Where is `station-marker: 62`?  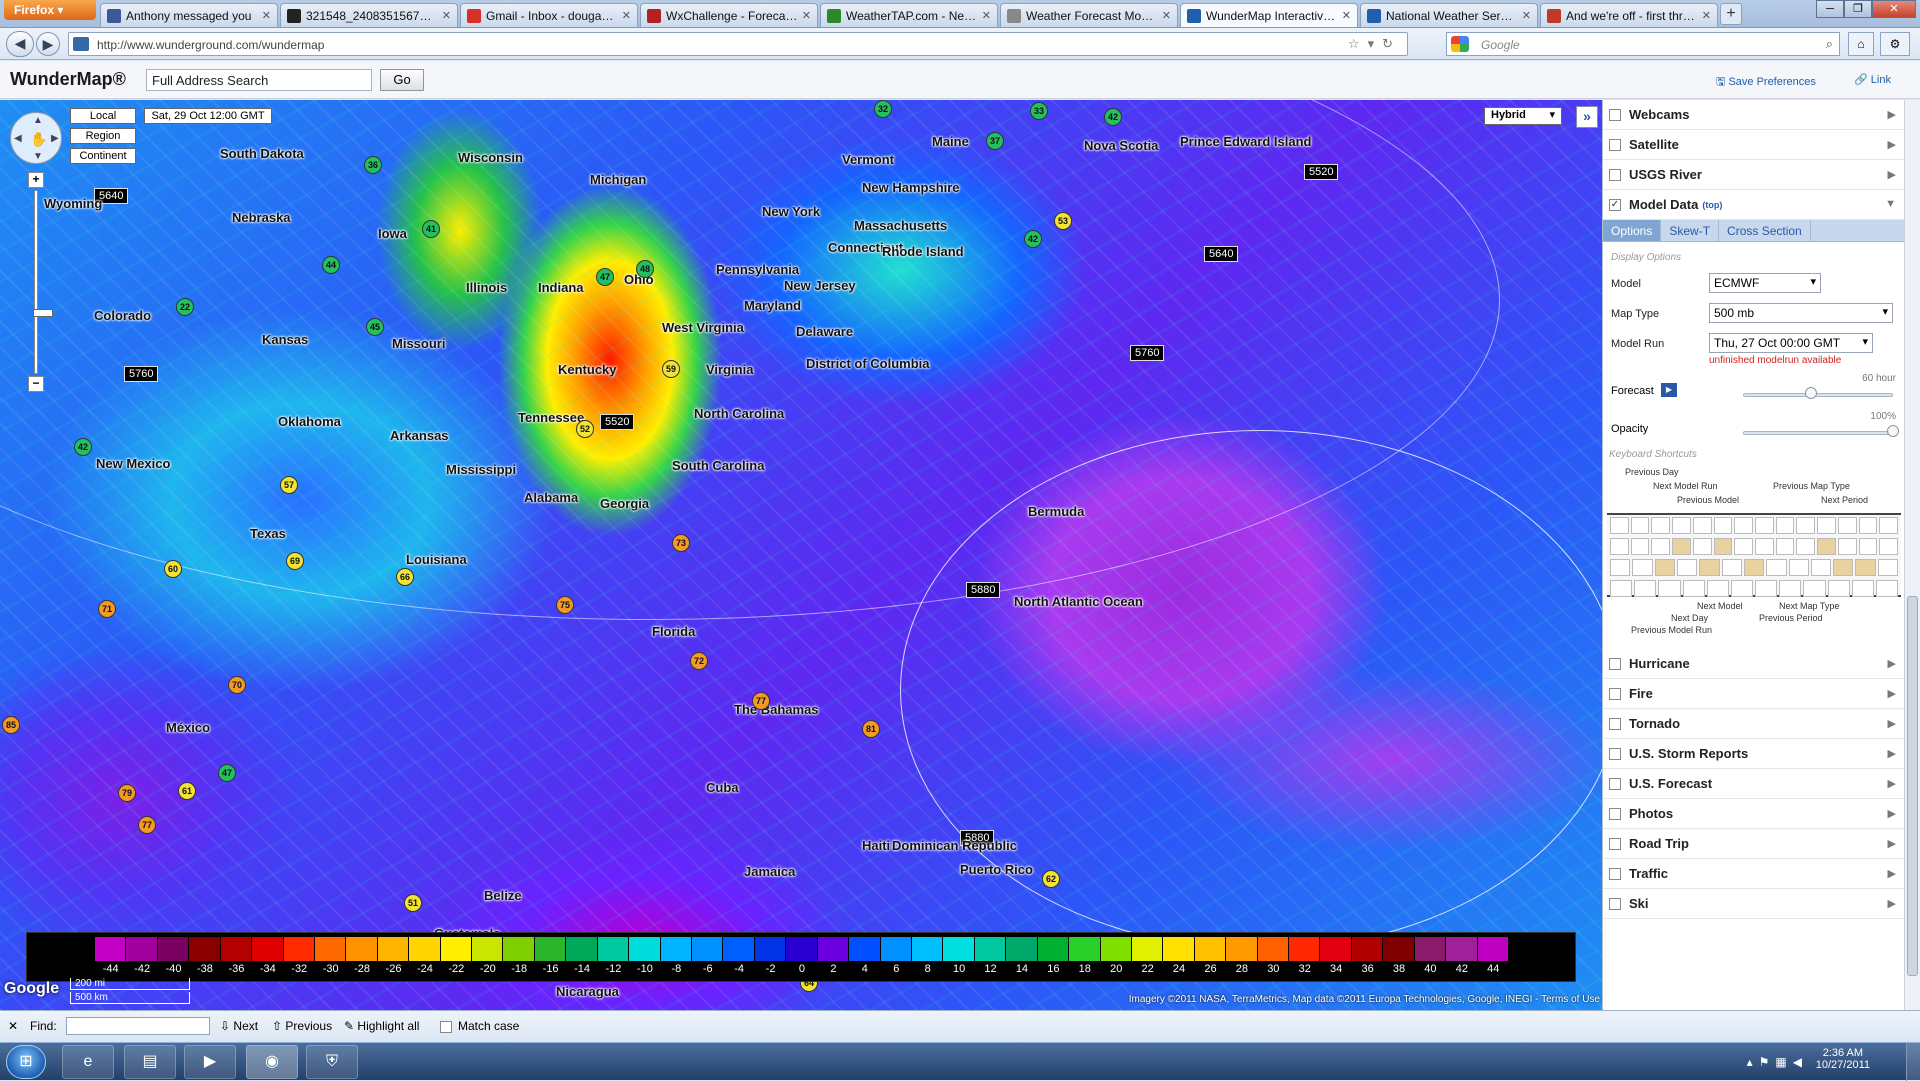 station-marker: 62 is located at coordinates (1051, 879).